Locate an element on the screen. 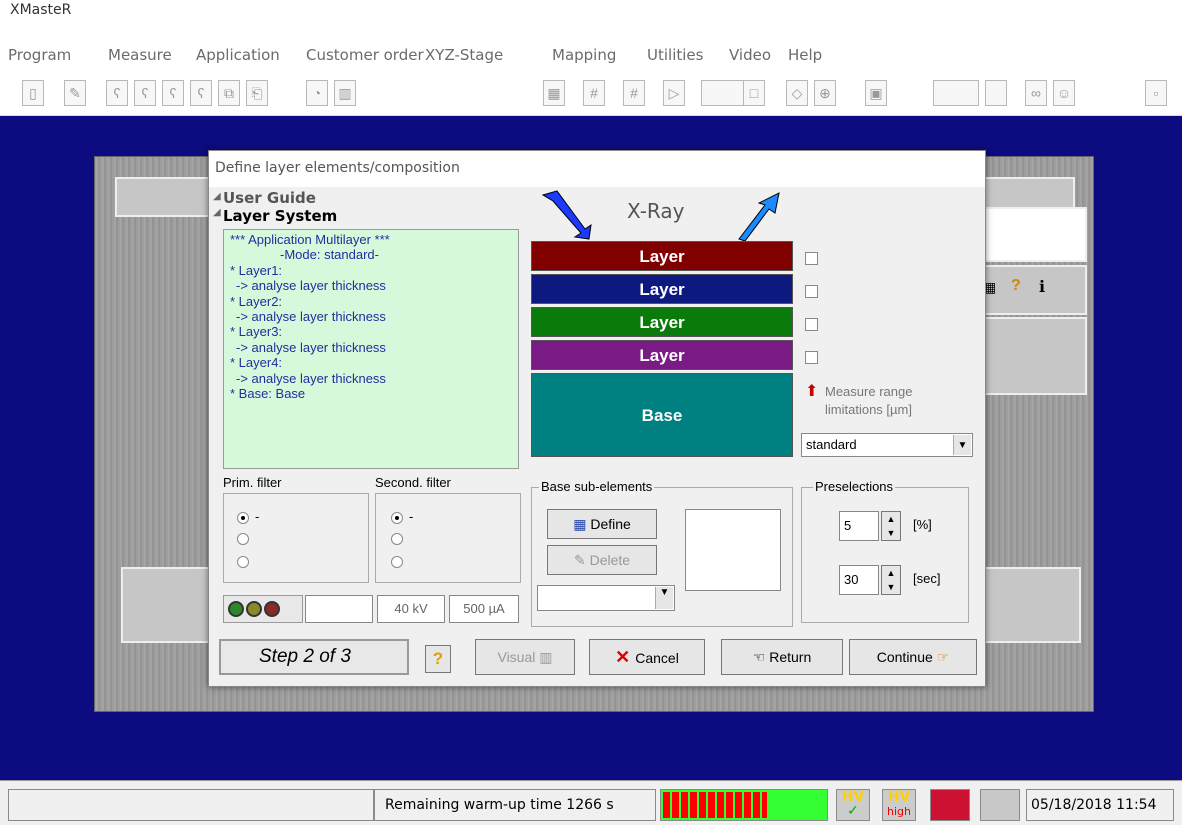 This screenshot has width=1182, height=825. guide-line: * Layer4: is located at coordinates (256, 363).